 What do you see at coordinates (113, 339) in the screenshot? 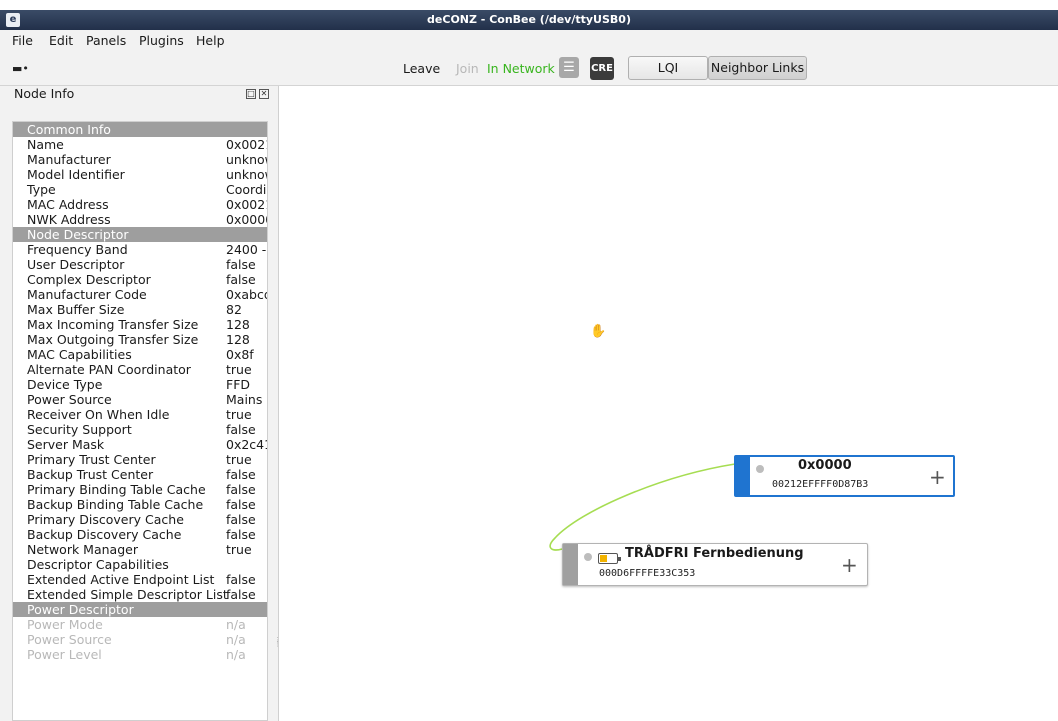
I see `property-key: Max Outgoing Transfer Size` at bounding box center [113, 339].